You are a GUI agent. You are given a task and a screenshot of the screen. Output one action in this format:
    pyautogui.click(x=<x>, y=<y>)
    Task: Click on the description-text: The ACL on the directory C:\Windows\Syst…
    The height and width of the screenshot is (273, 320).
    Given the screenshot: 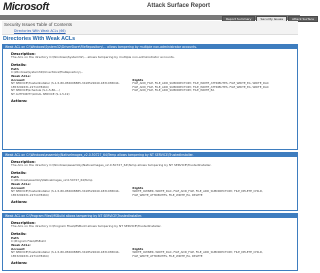 What is the action you would take?
    pyautogui.click(x=93, y=57)
    